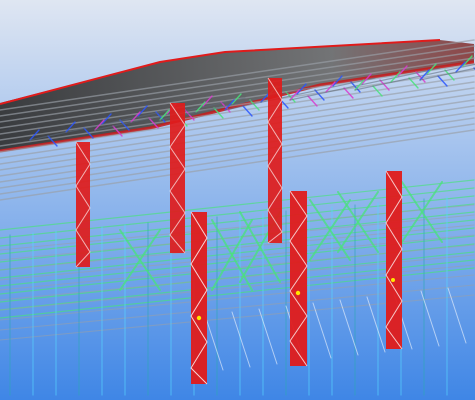 The image size is (475, 400). I want to click on column-front-mid, so click(298, 278).